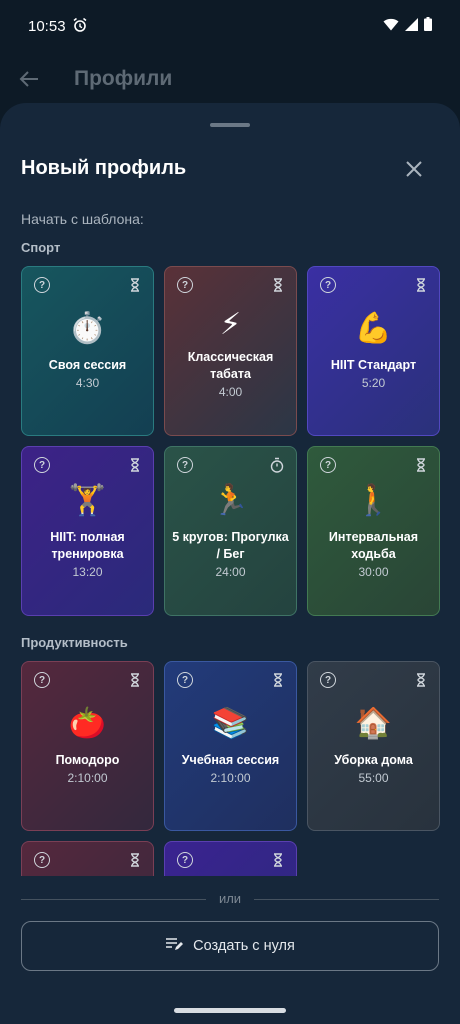 The image size is (460, 1024). What do you see at coordinates (87, 723) in the screenshot?
I see `card-emoji: 🍅` at bounding box center [87, 723].